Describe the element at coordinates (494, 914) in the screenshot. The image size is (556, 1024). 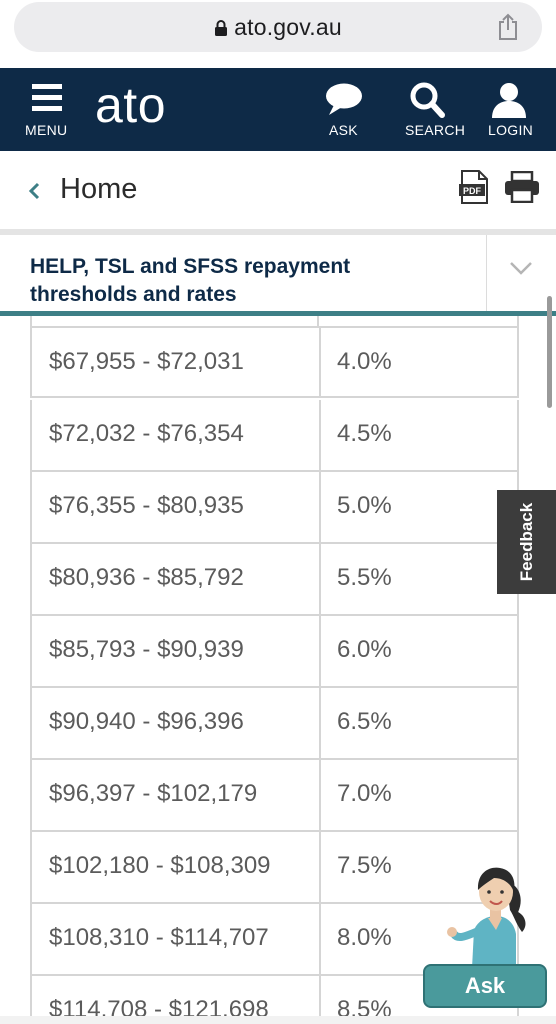
I see `virtual-assistant-avatar` at that location.